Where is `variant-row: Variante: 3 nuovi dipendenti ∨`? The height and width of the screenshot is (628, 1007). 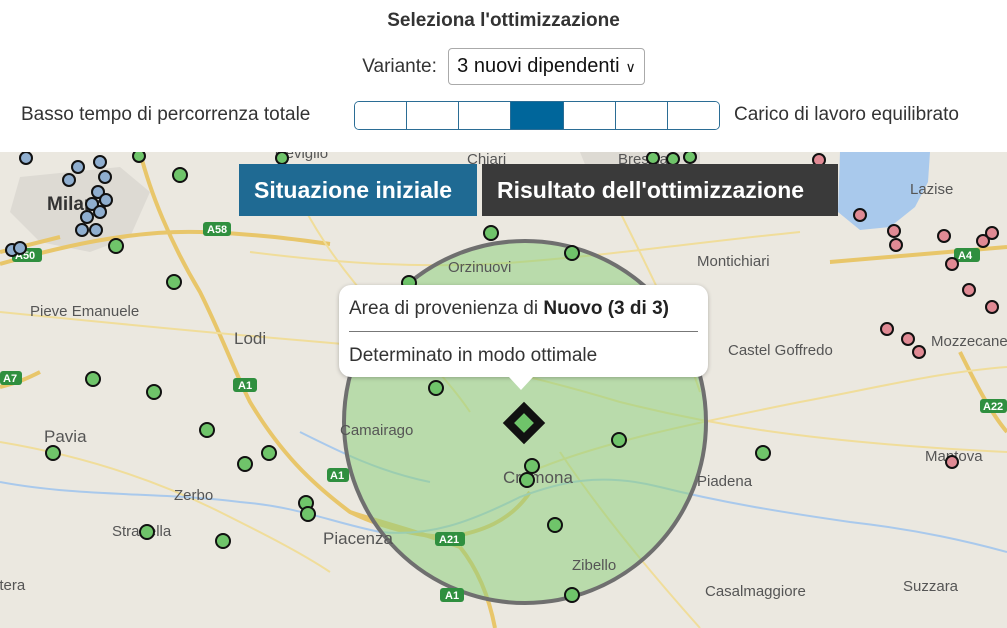 variant-row: Variante: 3 nuovi dipendenti ∨ is located at coordinates (503, 66).